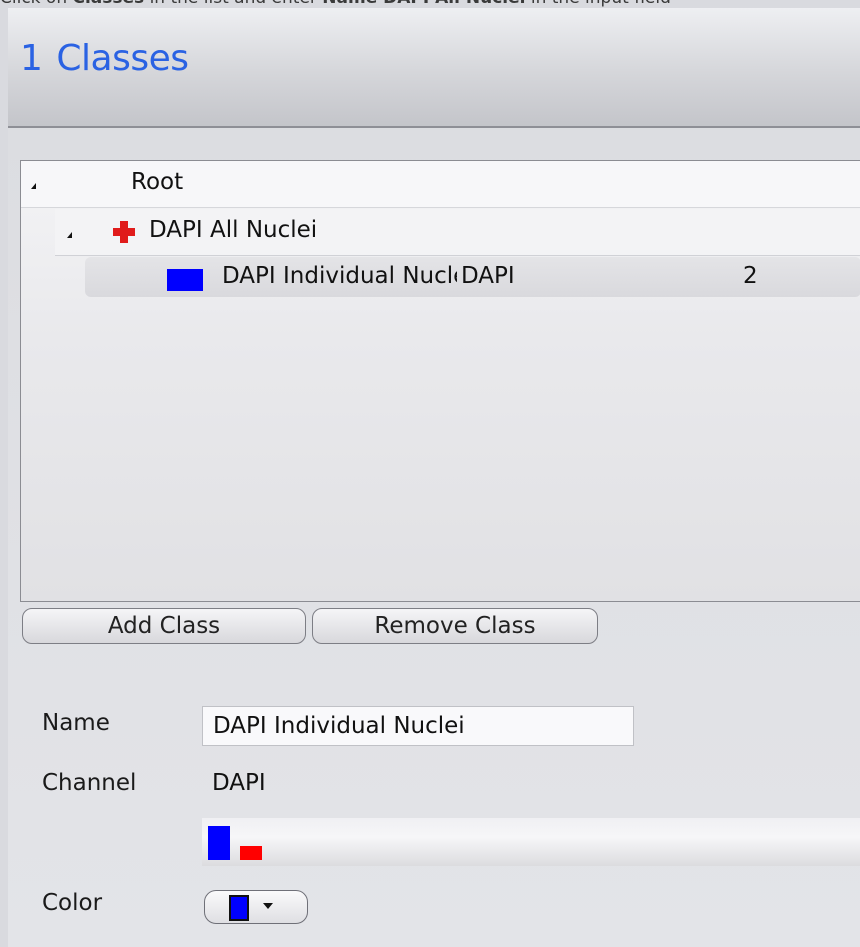 This screenshot has width=860, height=947. Describe the element at coordinates (89, 783) in the screenshot. I see `channel-label: Channel` at that location.